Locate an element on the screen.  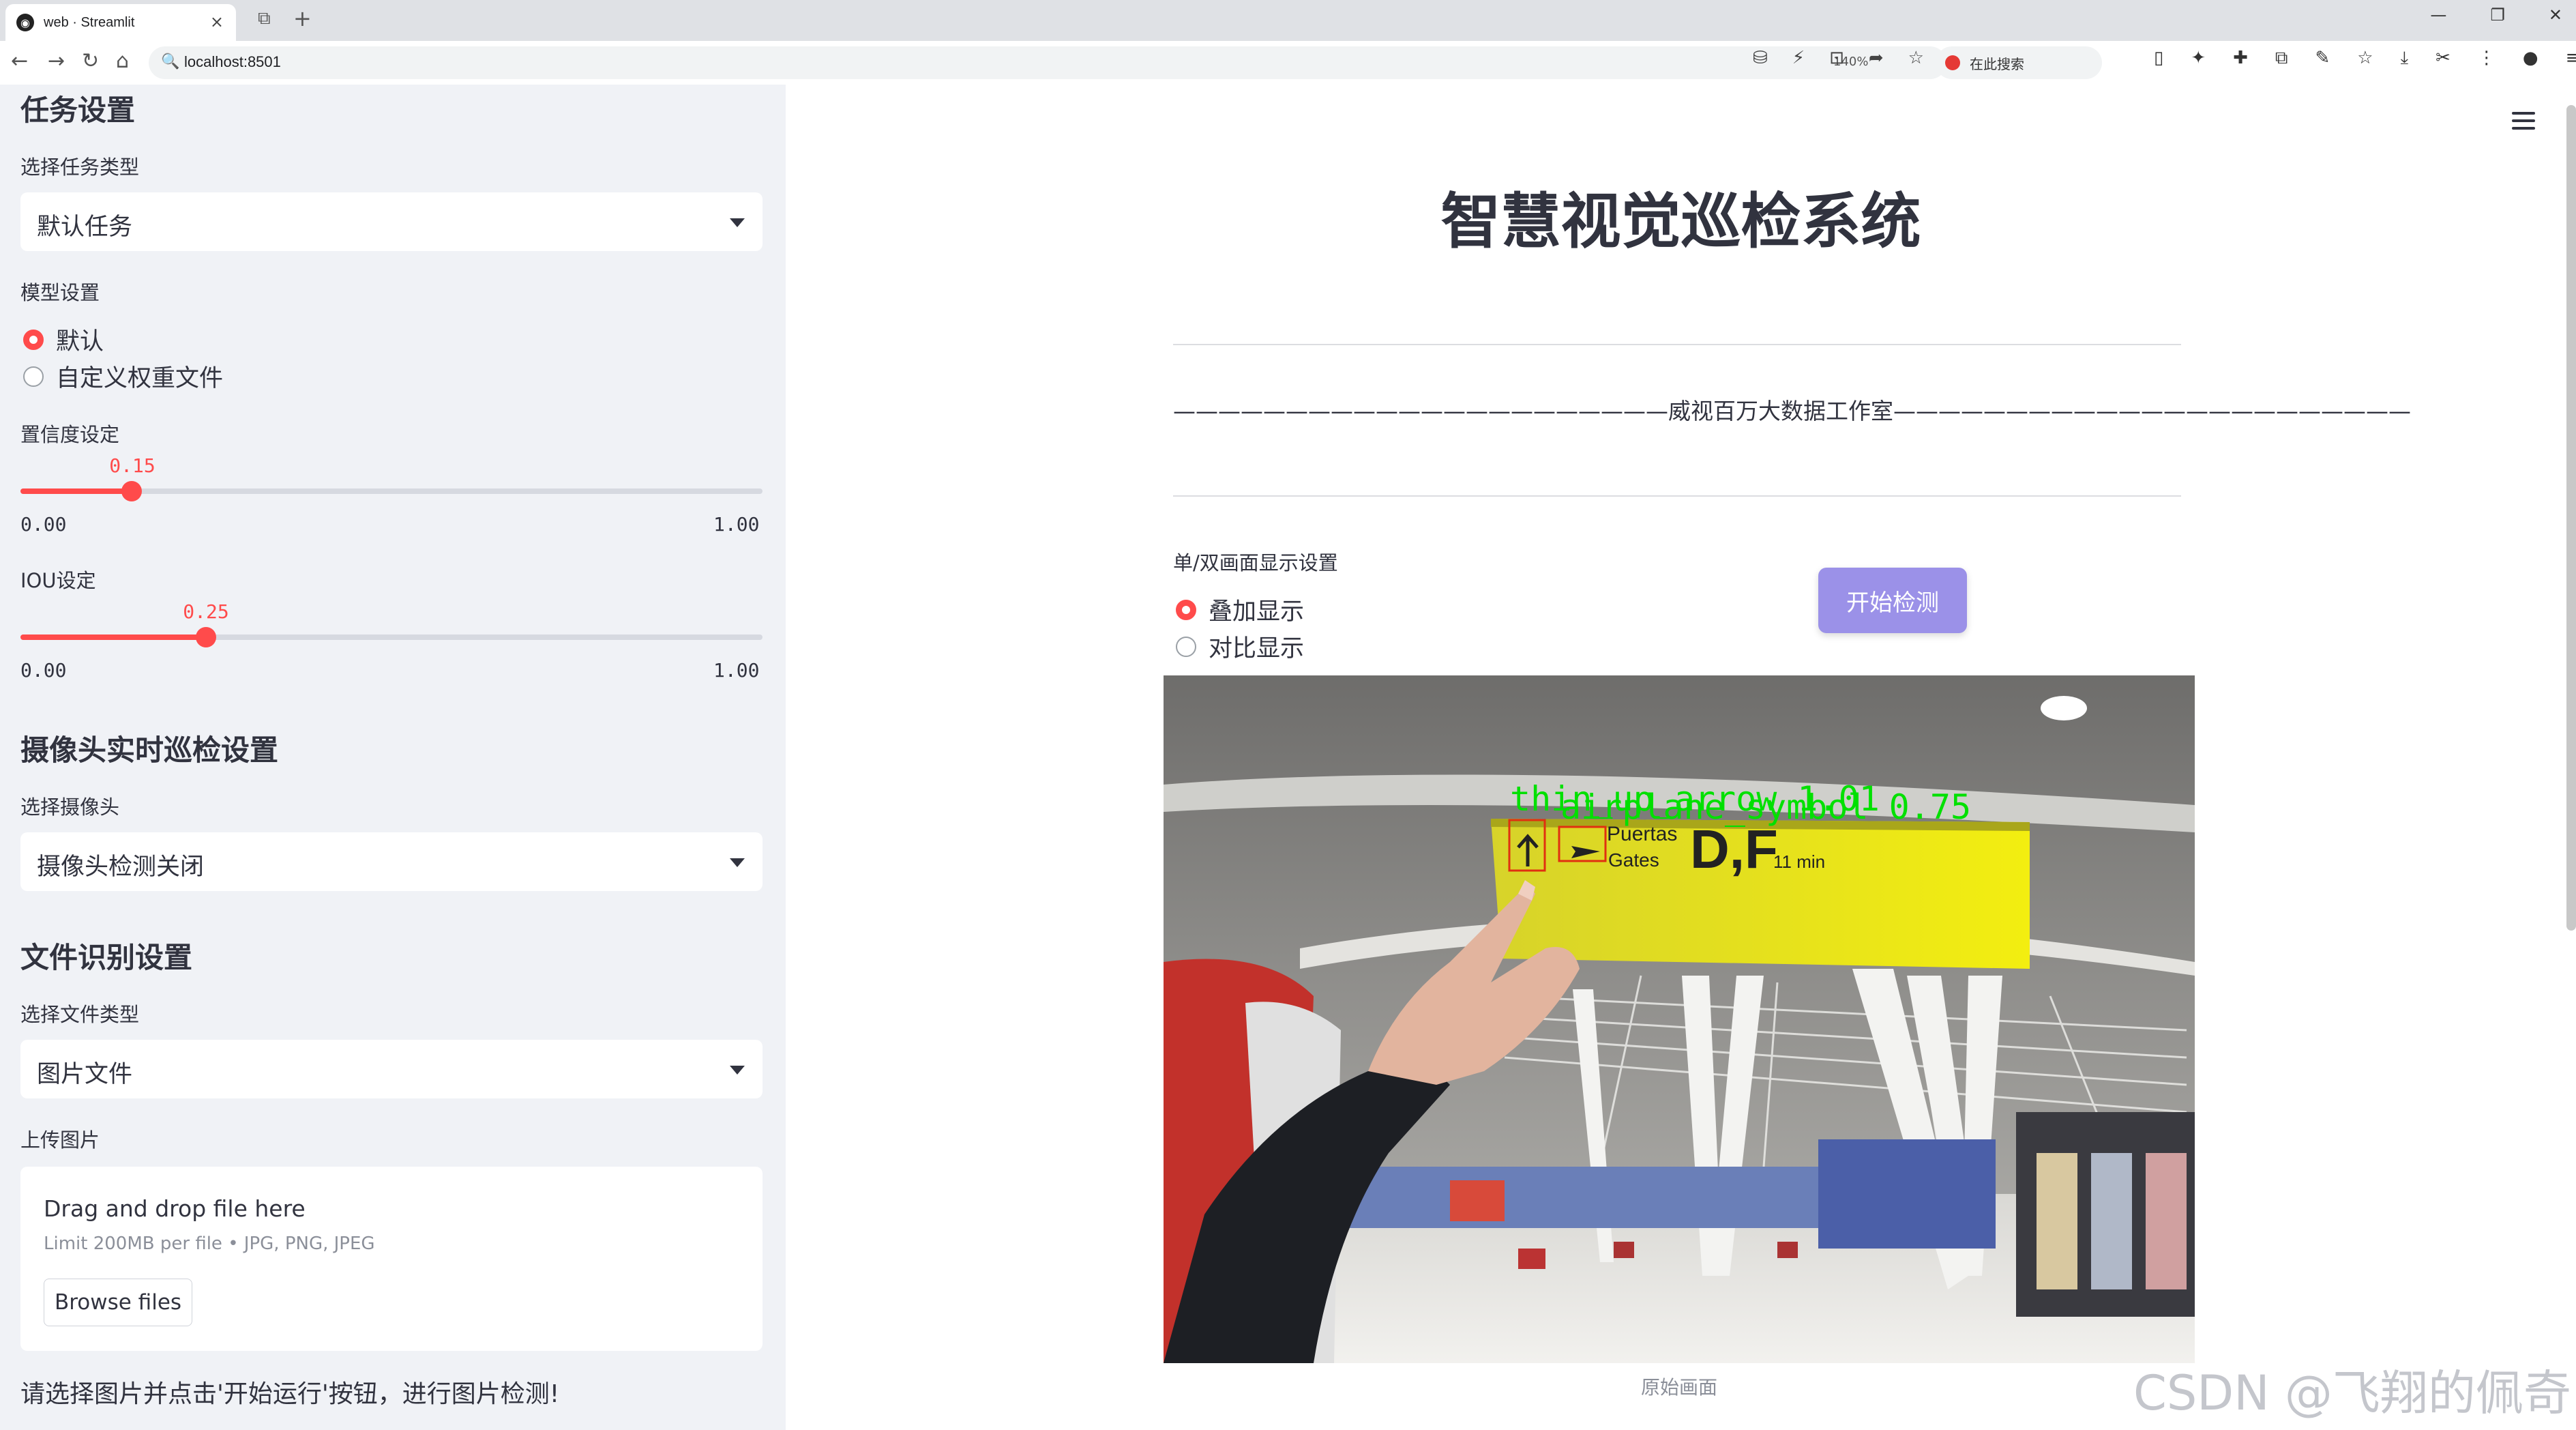
capture-icon: ⊡ is located at coordinates (1836, 58).